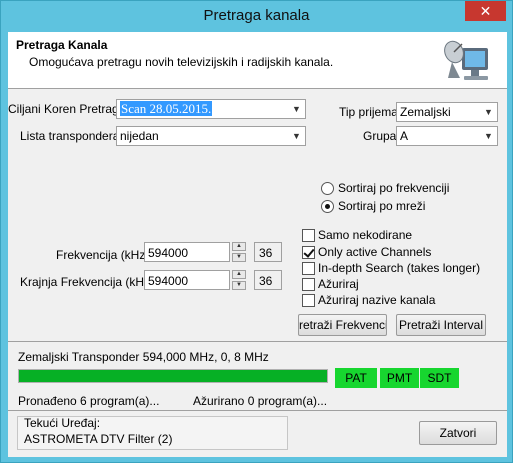 This screenshot has width=513, height=463. I want to click on close-icon: ✕, so click(485, 11).